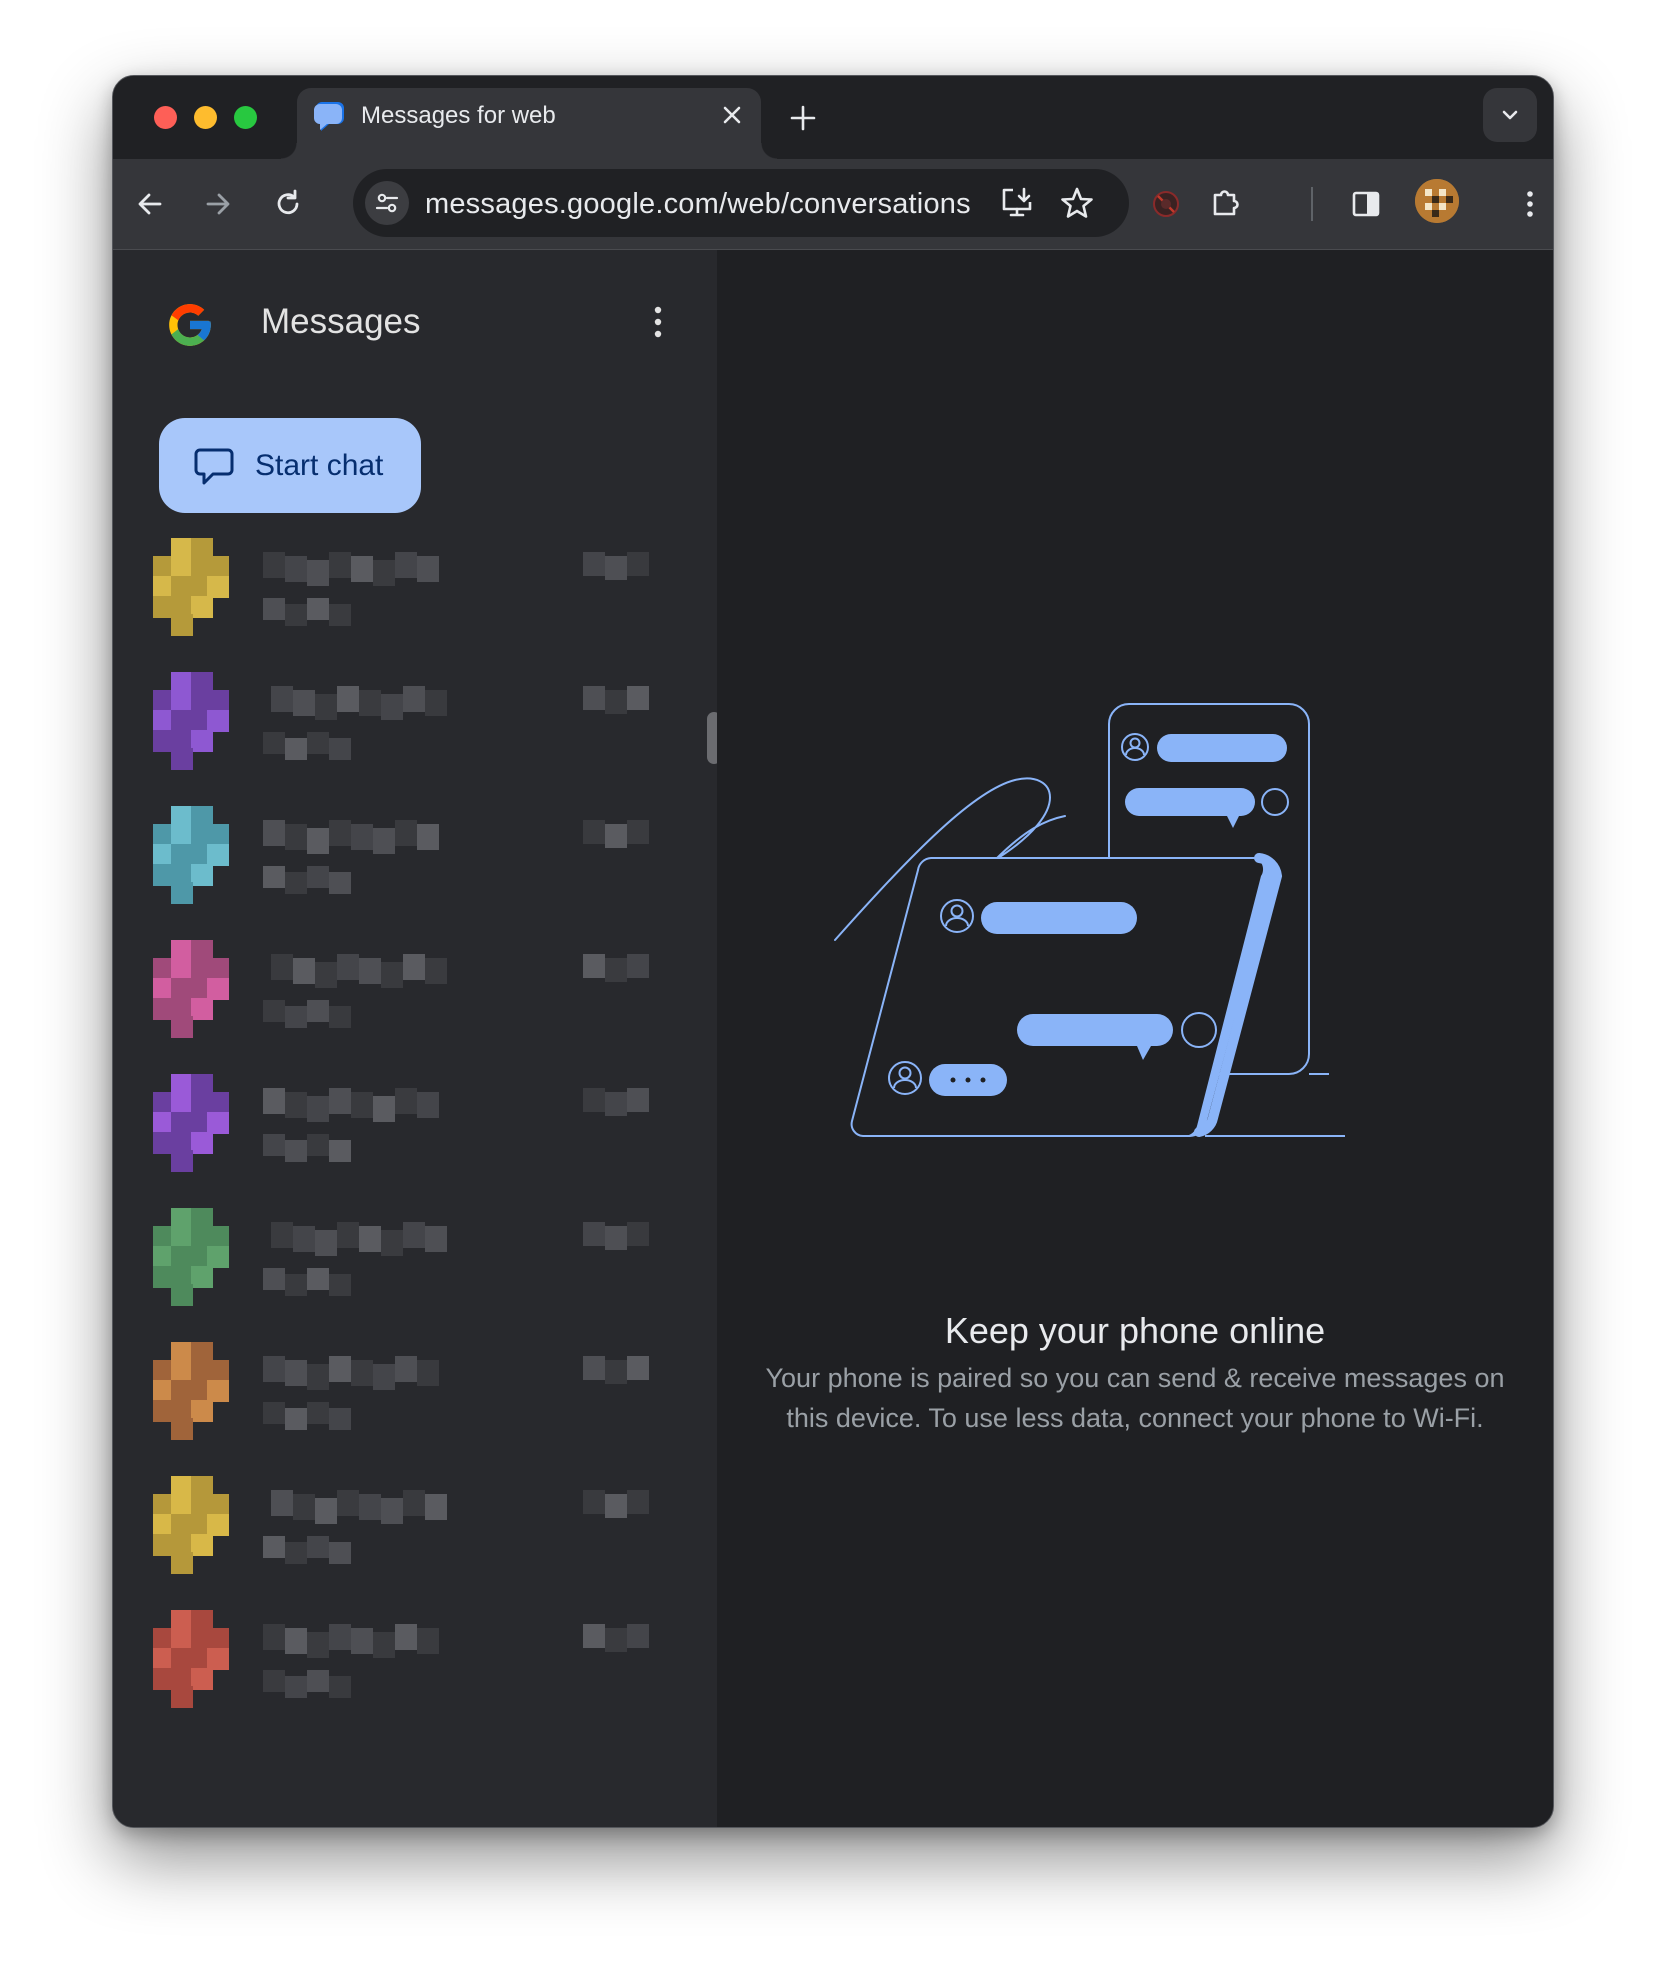 This screenshot has width=1664, height=1974. I want to click on minimize-window-button, so click(205, 117).